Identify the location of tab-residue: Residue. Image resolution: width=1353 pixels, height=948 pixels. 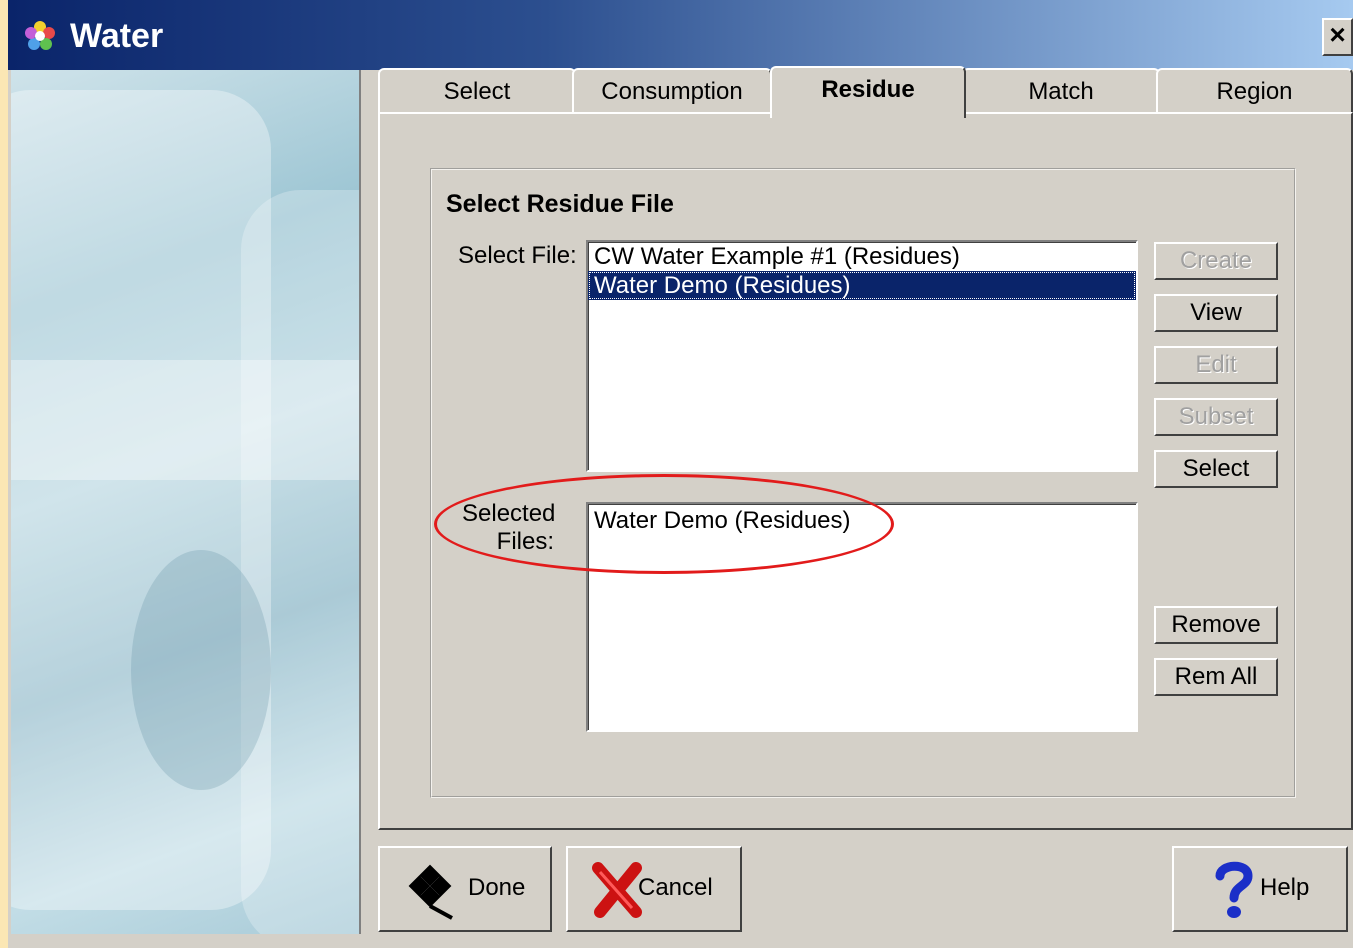
(868, 92).